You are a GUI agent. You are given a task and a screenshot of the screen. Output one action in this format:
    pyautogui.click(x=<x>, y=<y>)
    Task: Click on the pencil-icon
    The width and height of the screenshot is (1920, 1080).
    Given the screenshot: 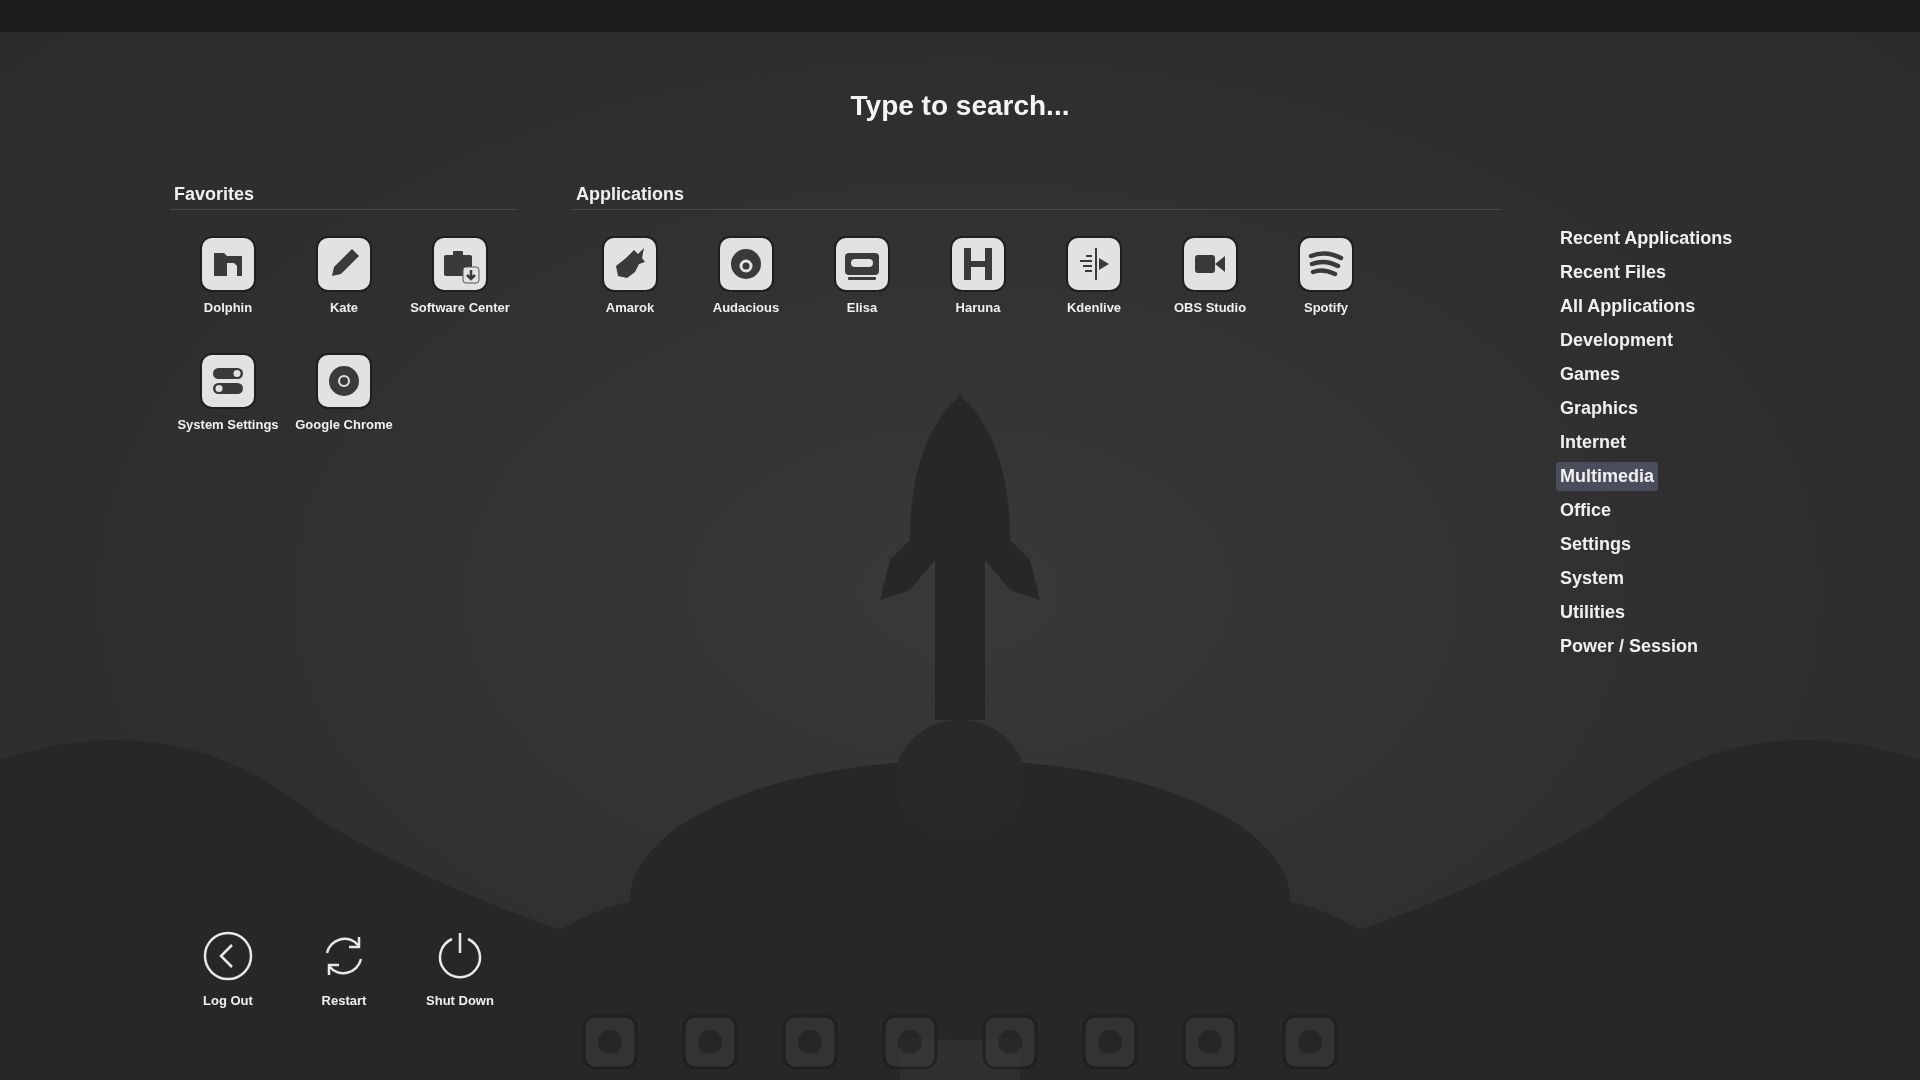 What is the action you would take?
    pyautogui.click(x=344, y=264)
    